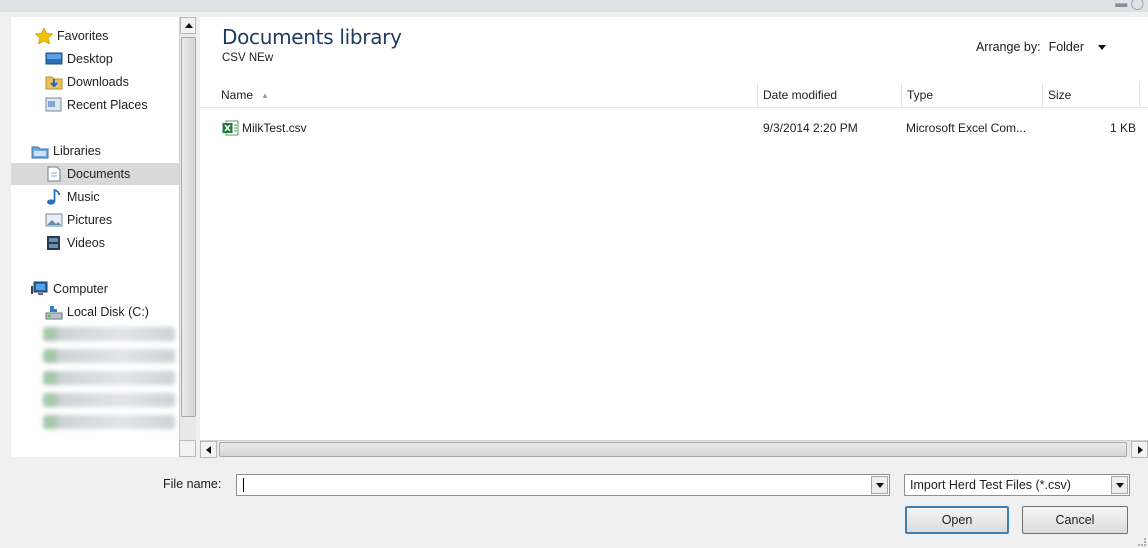  I want to click on file-name-combobox, so click(563, 485).